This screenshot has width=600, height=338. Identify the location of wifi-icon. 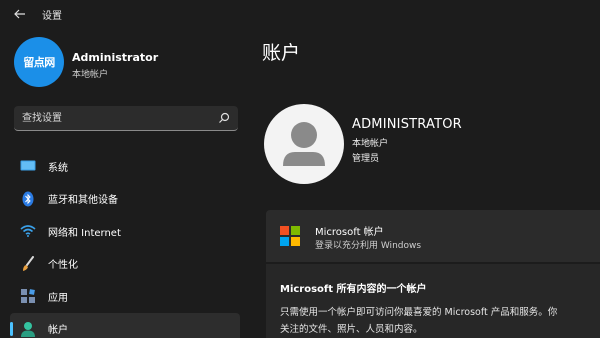
(28, 231).